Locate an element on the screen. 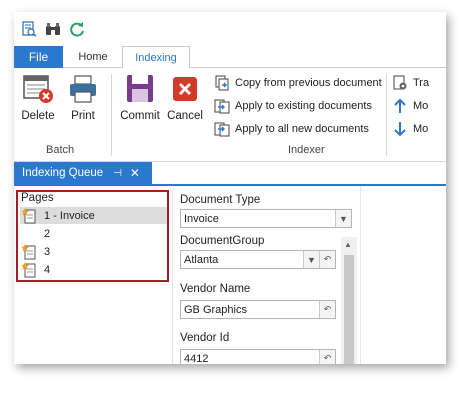 The width and height of the screenshot is (461, 398). pin-icon: ⊣ is located at coordinates (117, 173).